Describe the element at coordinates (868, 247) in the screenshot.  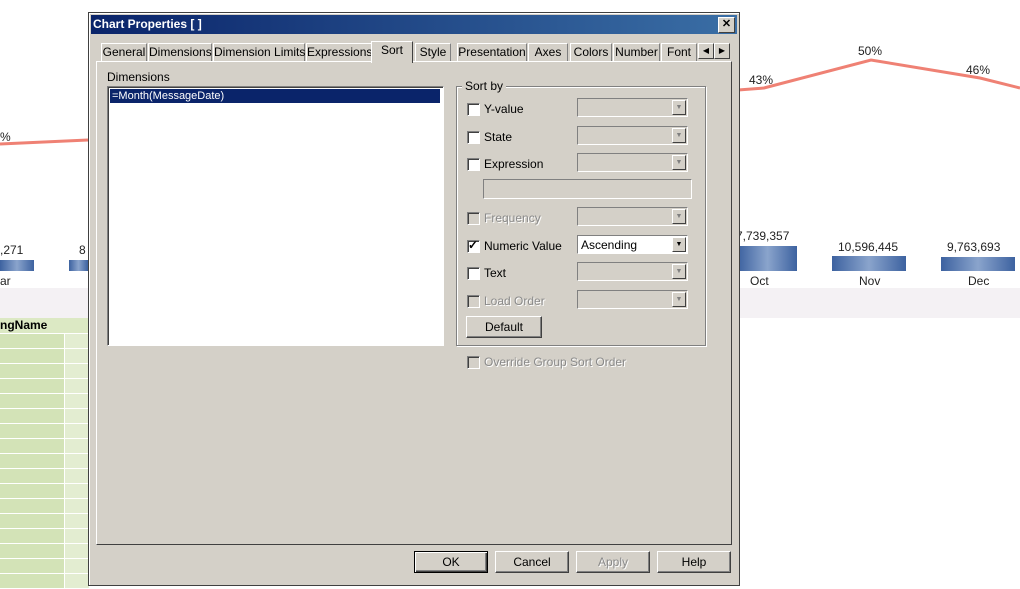
I see `value-label-nov: 10,596,445` at that location.